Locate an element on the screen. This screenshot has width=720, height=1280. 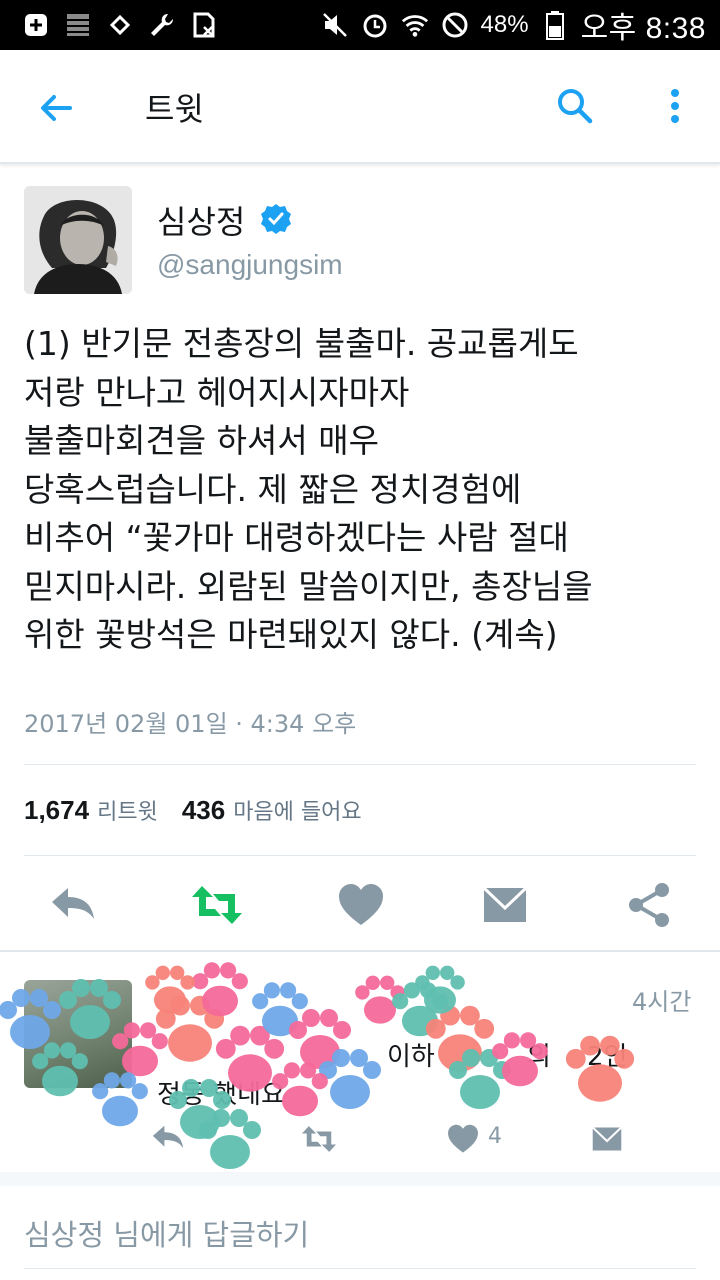
section-separator is located at coordinates (360, 1179).